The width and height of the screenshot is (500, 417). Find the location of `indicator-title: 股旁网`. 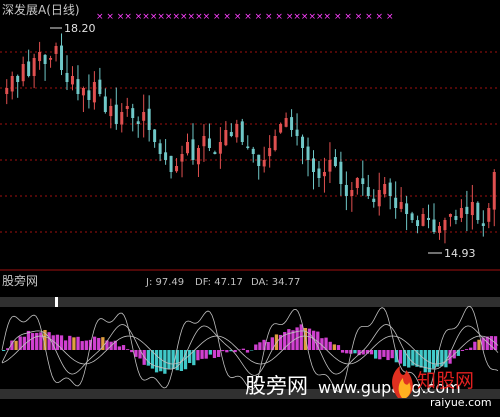

indicator-title: 股旁网 is located at coordinates (20, 280).